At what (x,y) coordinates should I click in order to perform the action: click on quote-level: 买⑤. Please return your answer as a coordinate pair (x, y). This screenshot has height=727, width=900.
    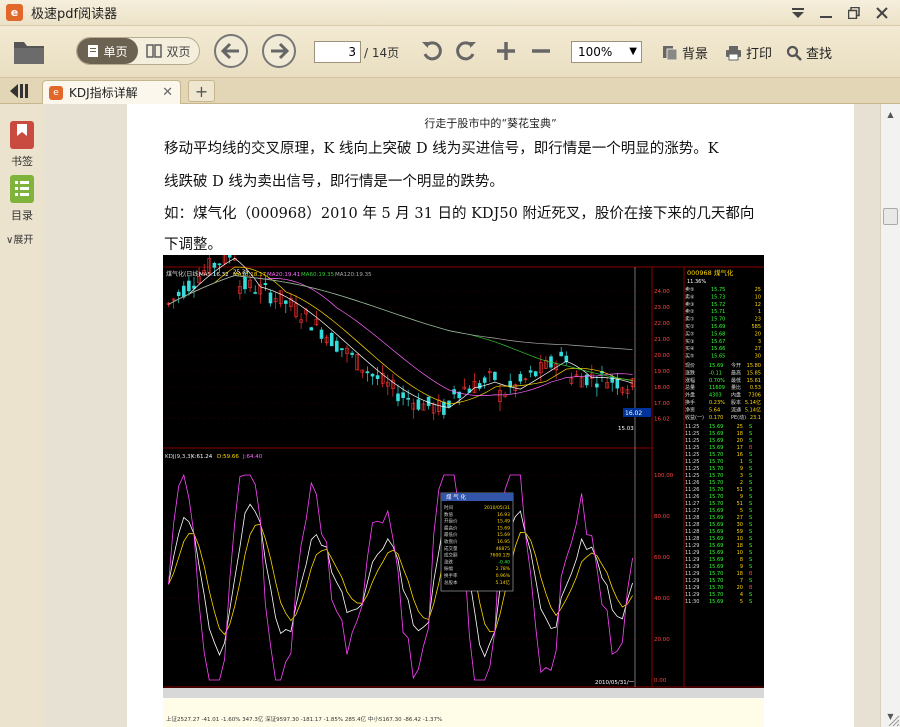
    Looking at the image, I should click on (689, 356).